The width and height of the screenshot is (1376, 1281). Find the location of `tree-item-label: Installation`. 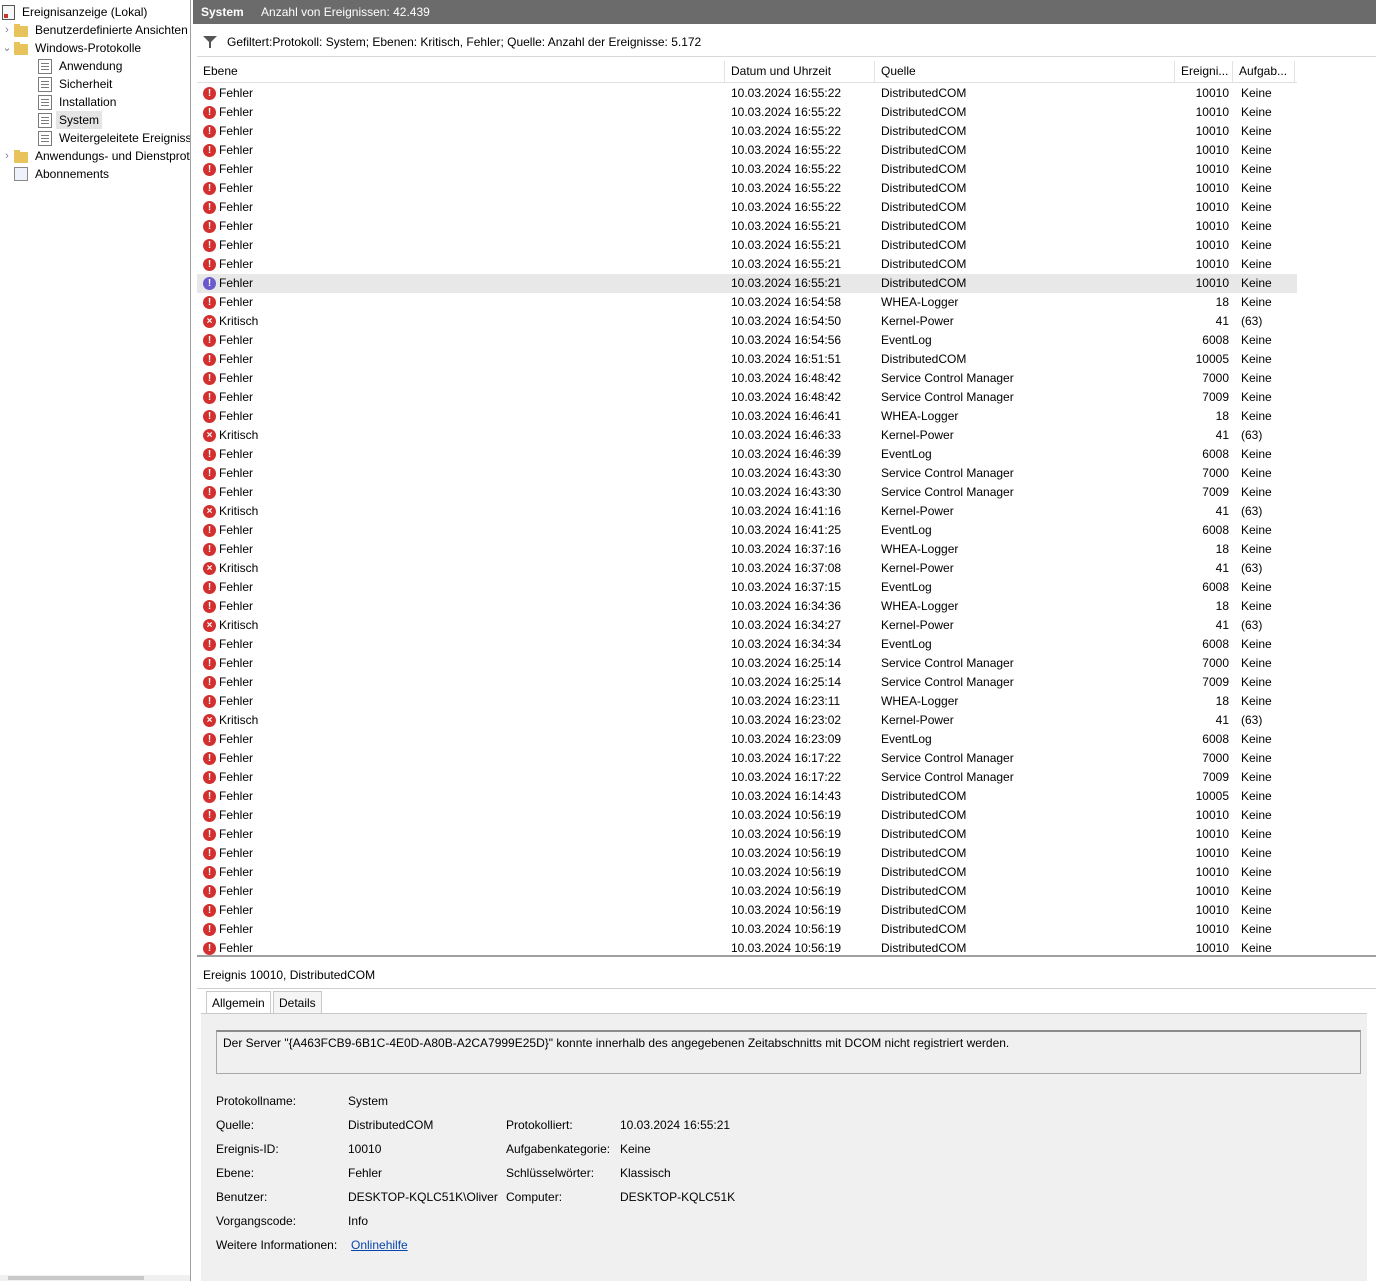

tree-item-label: Installation is located at coordinates (88, 102).